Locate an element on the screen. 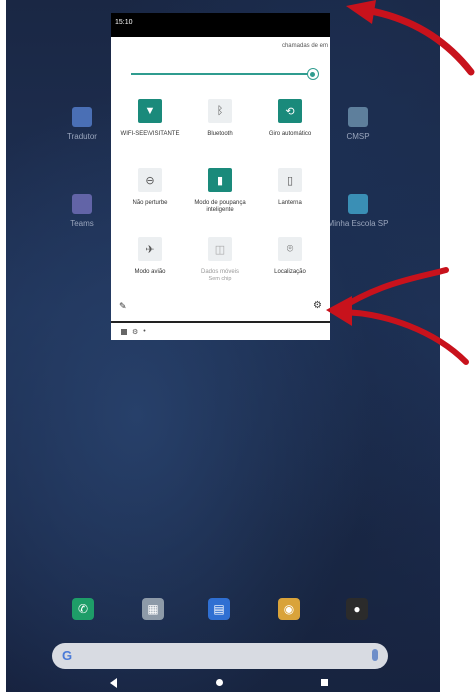 The height and width of the screenshot is (692, 476). battery-icon: ▮ is located at coordinates (220, 180).